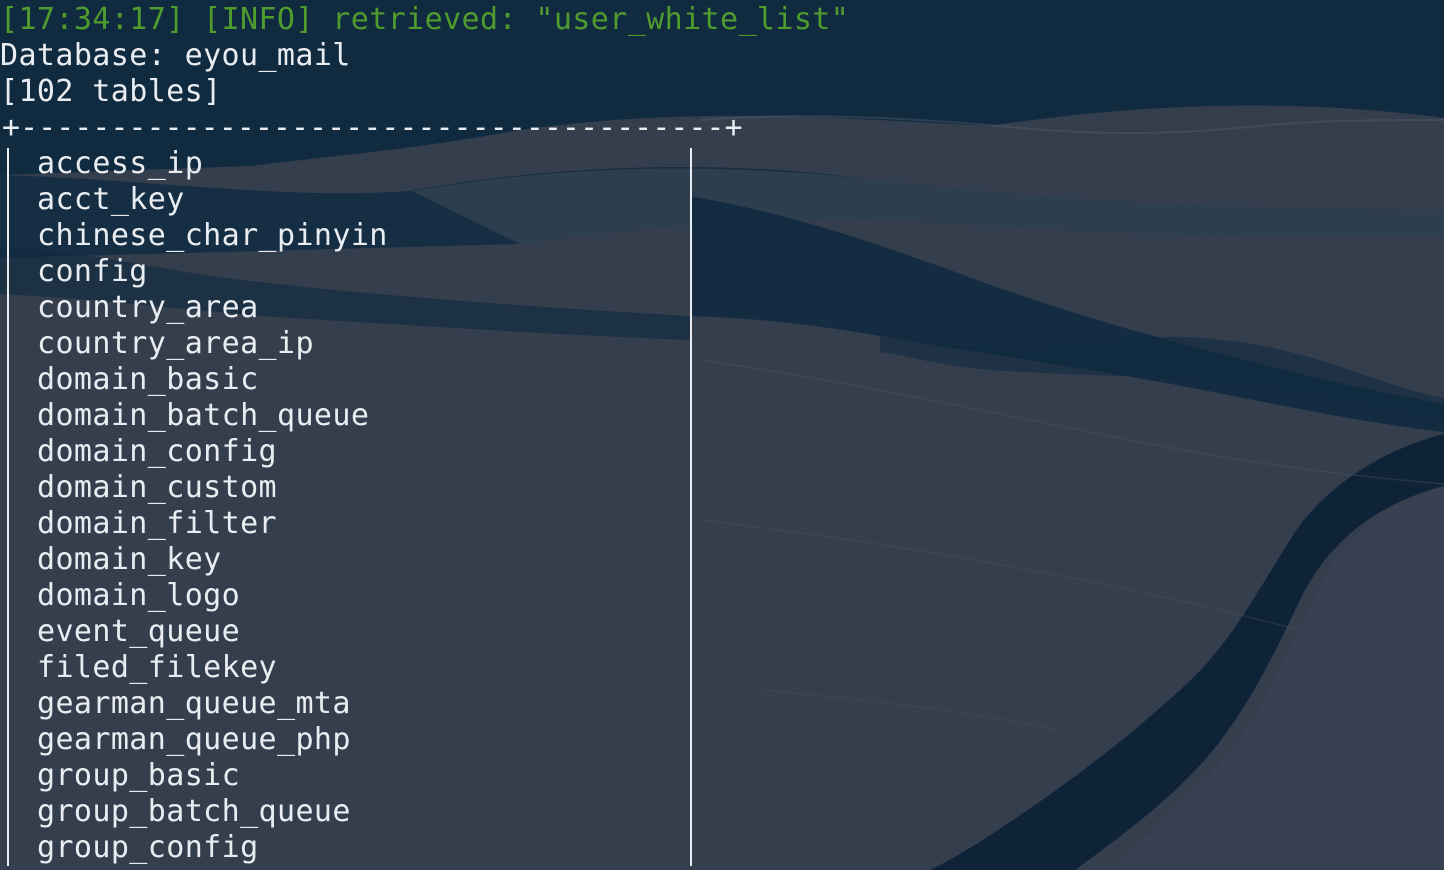  I want to click on database-line: Database: eyou_mail, so click(175, 55).